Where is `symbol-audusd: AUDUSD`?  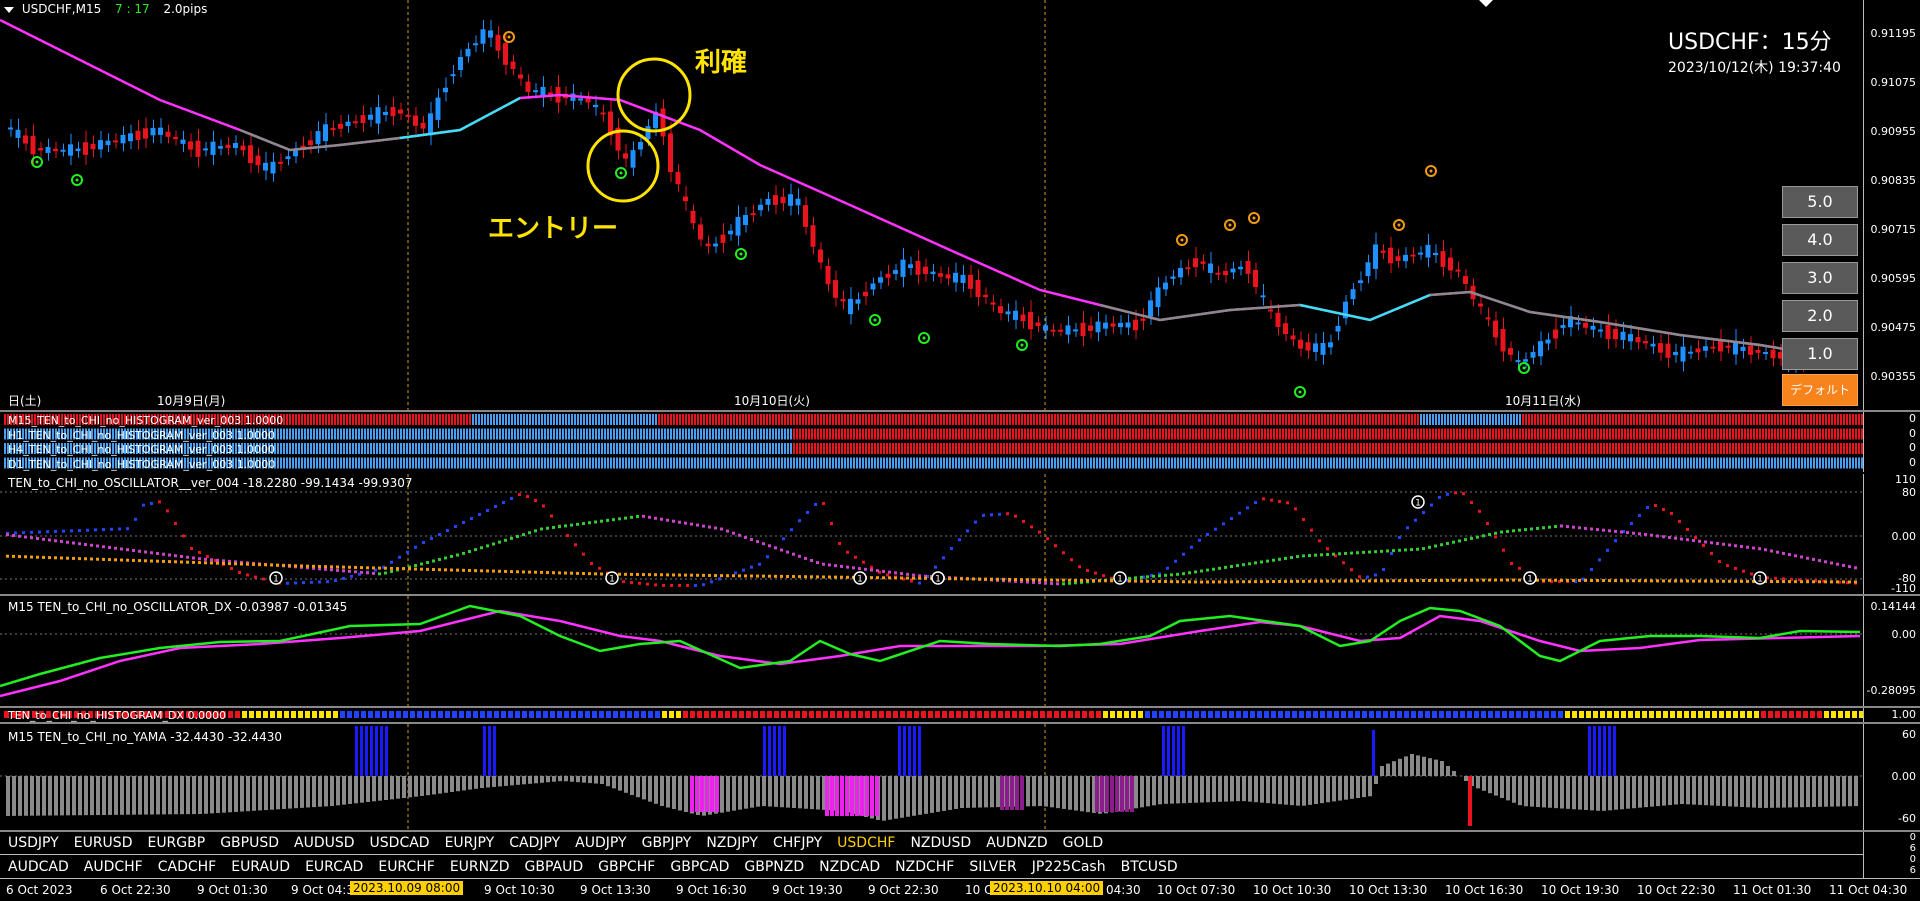
symbol-audusd: AUDUSD is located at coordinates (324, 843).